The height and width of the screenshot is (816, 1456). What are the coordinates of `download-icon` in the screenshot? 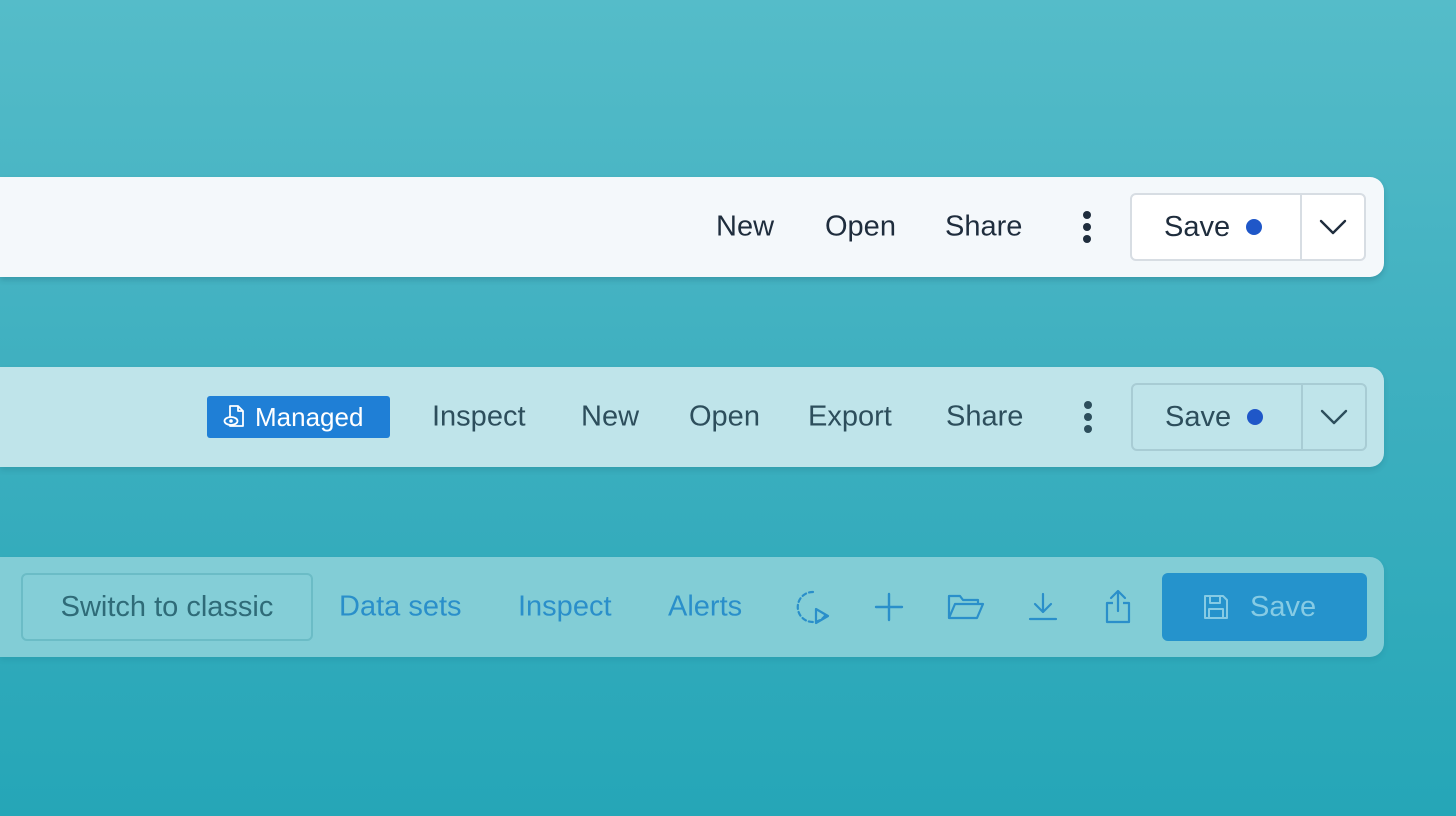 It's located at (1043, 607).